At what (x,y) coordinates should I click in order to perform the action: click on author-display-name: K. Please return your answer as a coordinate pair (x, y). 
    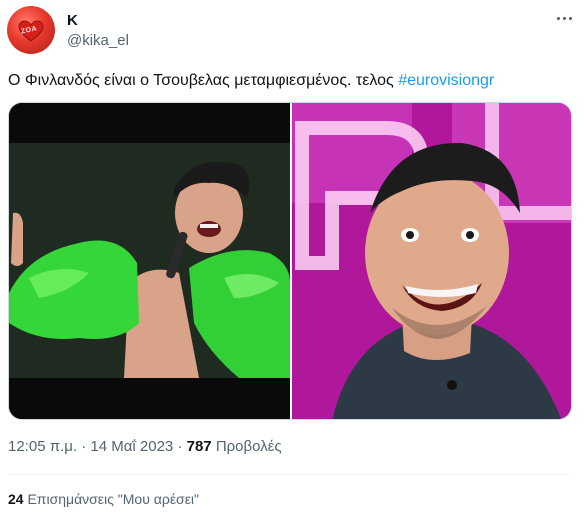
    Looking at the image, I should click on (72, 20).